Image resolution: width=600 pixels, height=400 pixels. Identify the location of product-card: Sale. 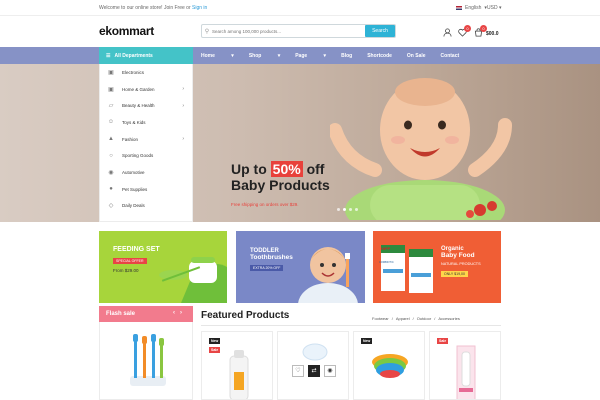
(465, 365).